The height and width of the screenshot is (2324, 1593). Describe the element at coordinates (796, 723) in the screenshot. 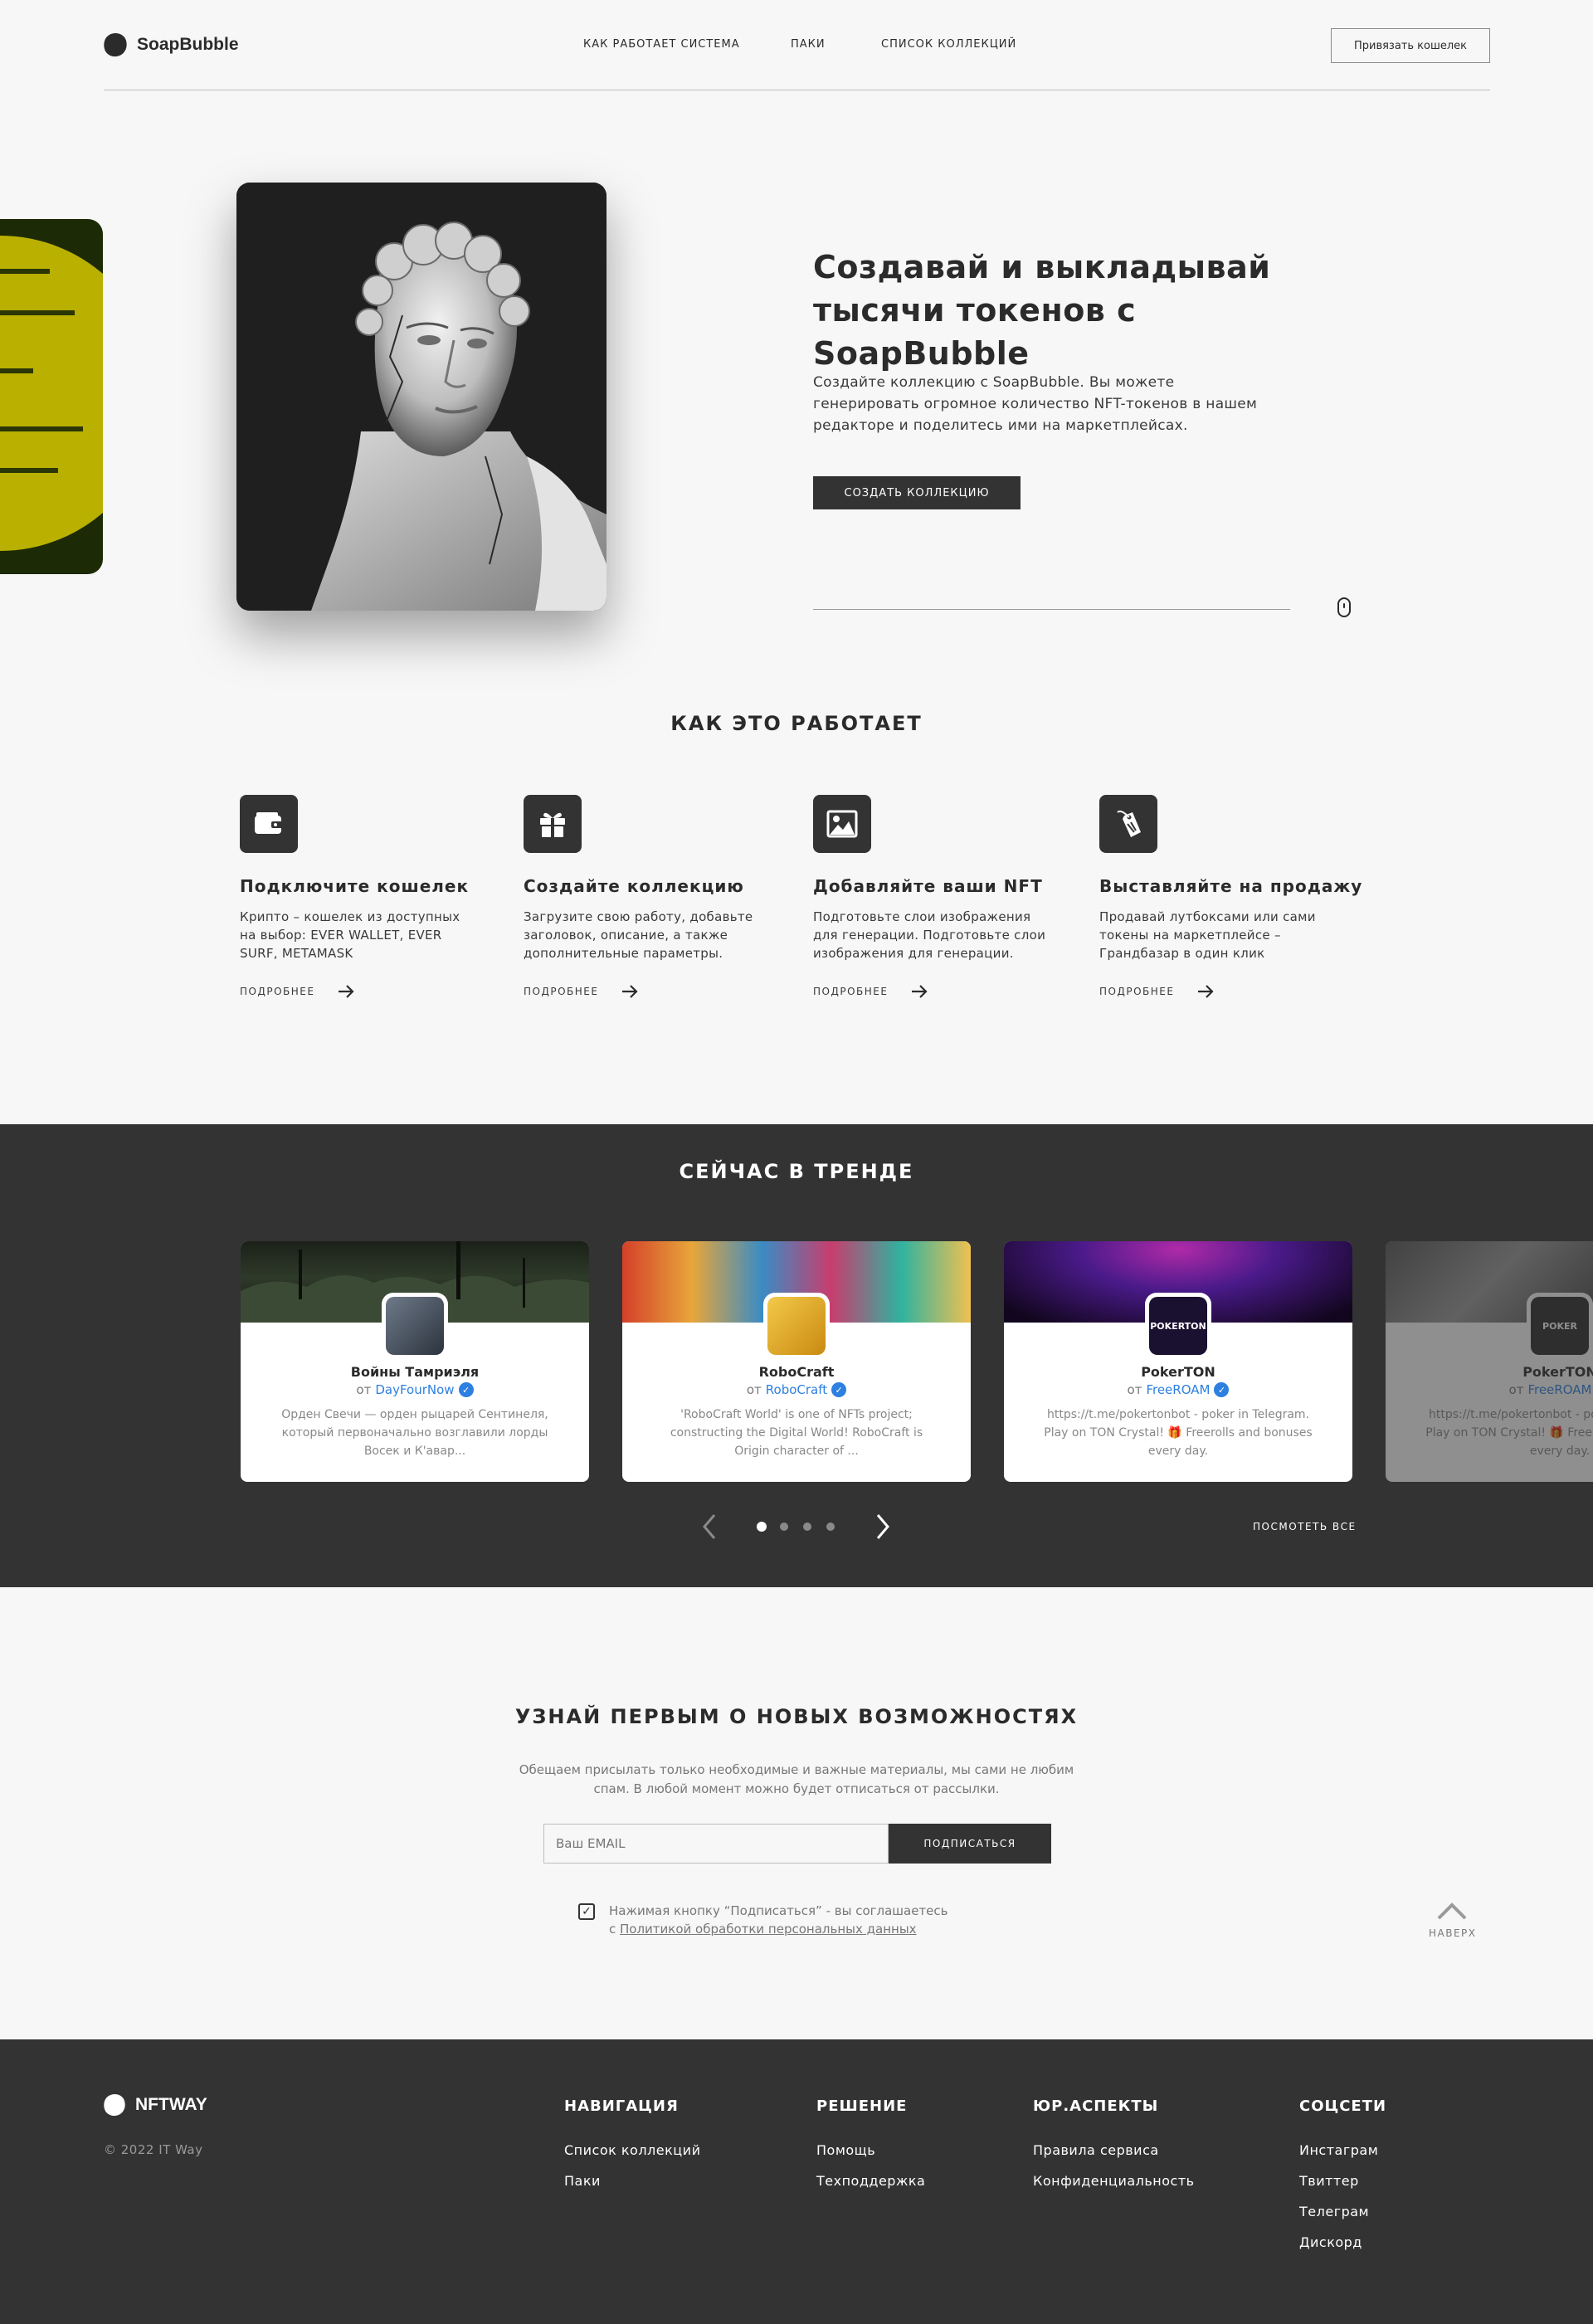

I see `how-it-works-title: КАК ЭТО РАБОТАЕТ` at that location.